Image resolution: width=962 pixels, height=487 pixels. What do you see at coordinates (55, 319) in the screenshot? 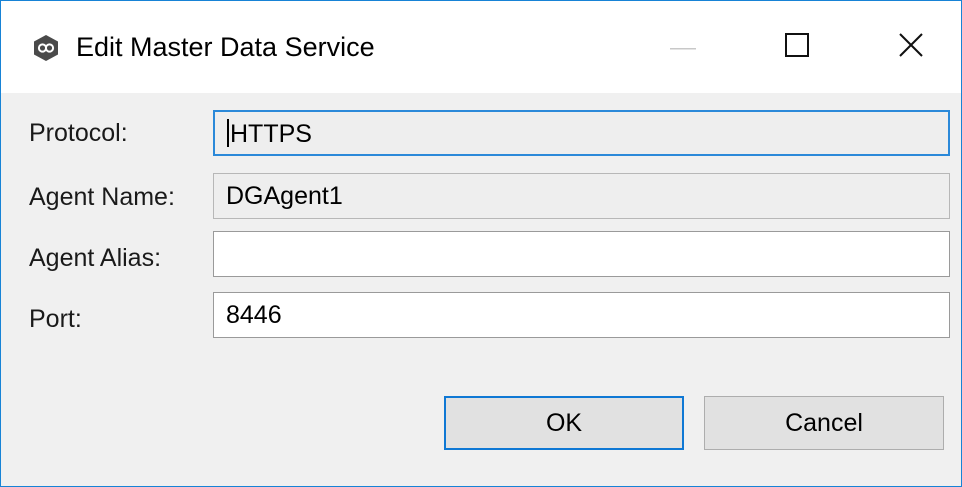
I see `port-label: Port:` at bounding box center [55, 319].